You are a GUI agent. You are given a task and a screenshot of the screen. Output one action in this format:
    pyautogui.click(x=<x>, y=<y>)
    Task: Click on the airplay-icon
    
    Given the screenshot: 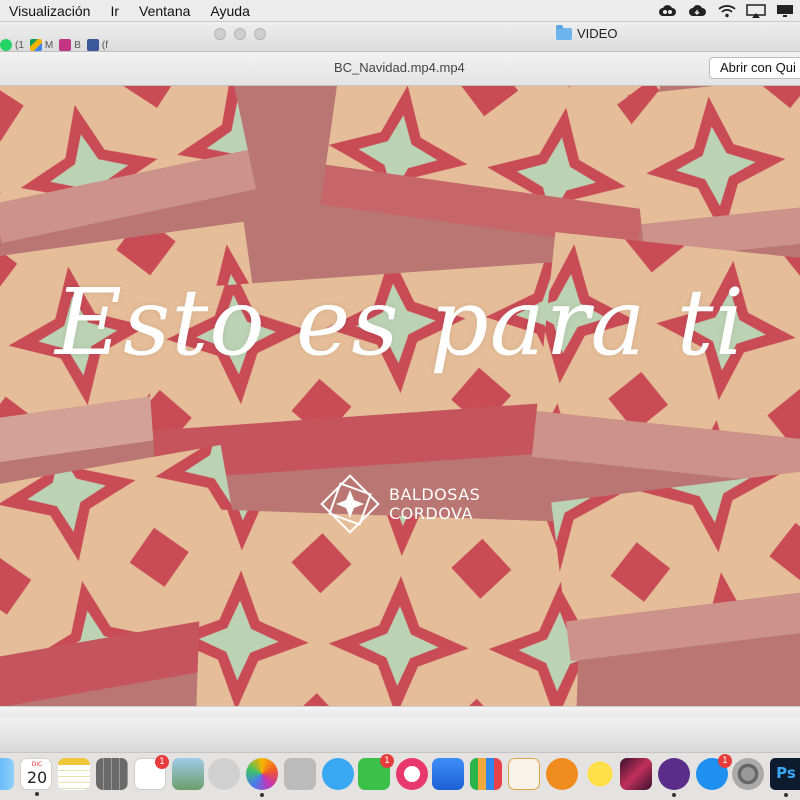 What is the action you would take?
    pyautogui.click(x=756, y=11)
    